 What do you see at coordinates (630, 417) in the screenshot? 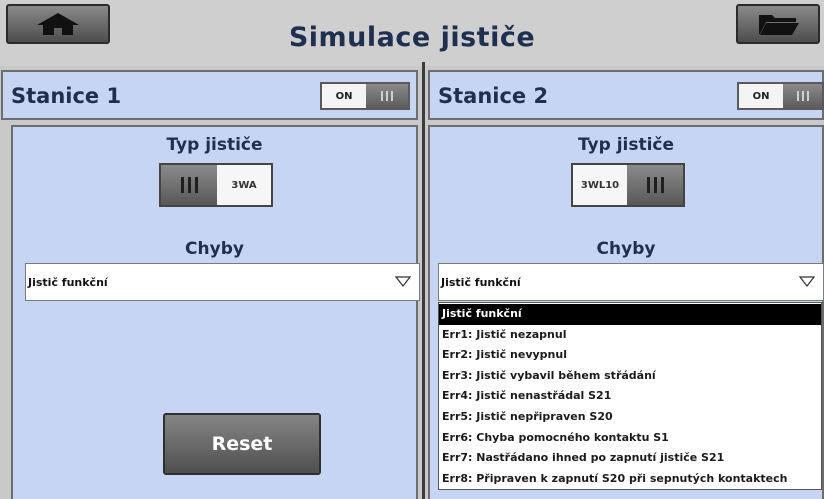
I see `dropdown-option: Err5: Jistič nepřipraven S20` at bounding box center [630, 417].